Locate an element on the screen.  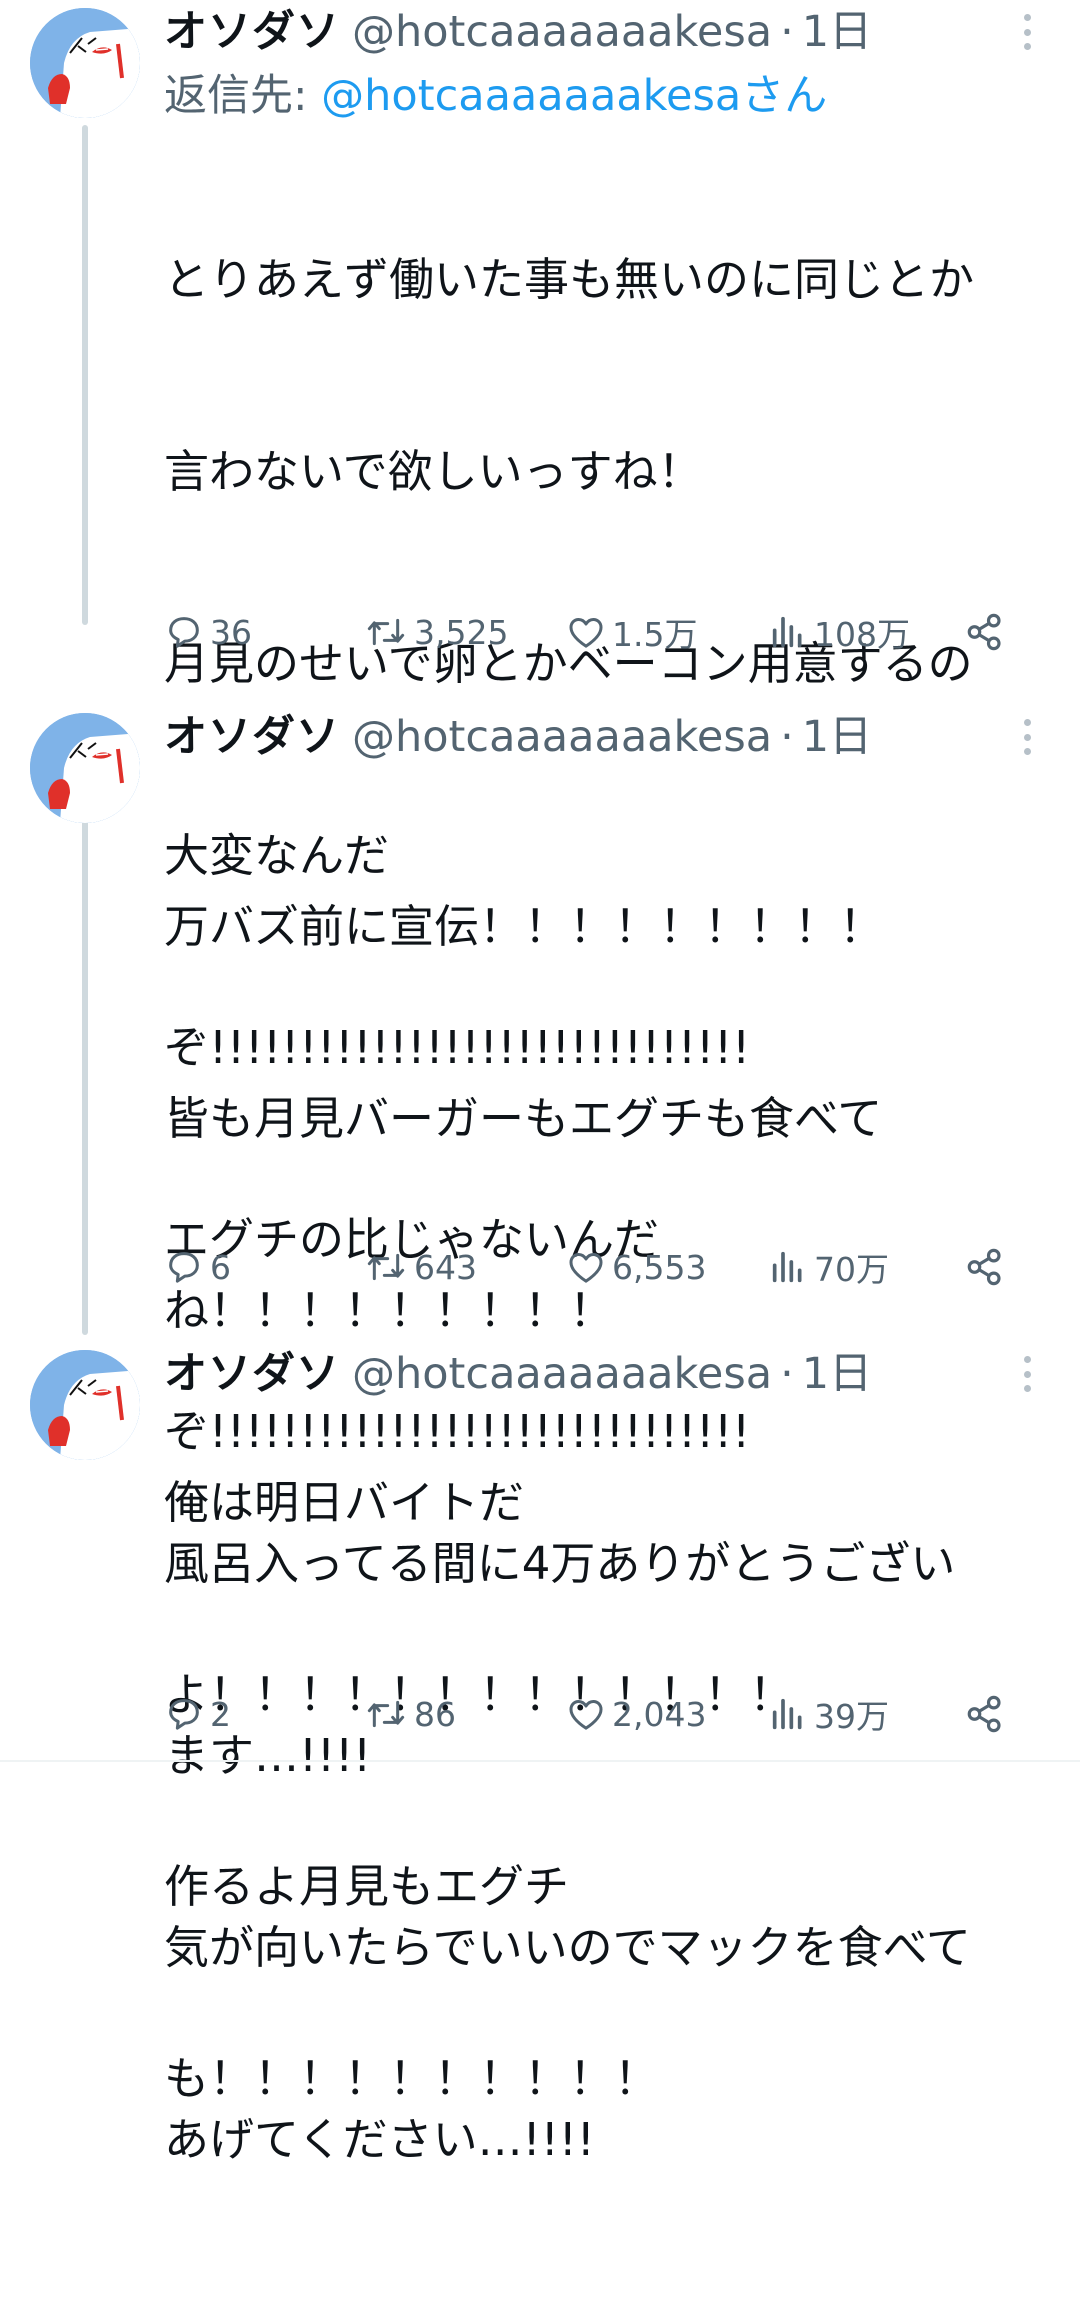
tweet-line: 万バズ前に宣伝！！！！！！！！！ is located at coordinates (524, 926).